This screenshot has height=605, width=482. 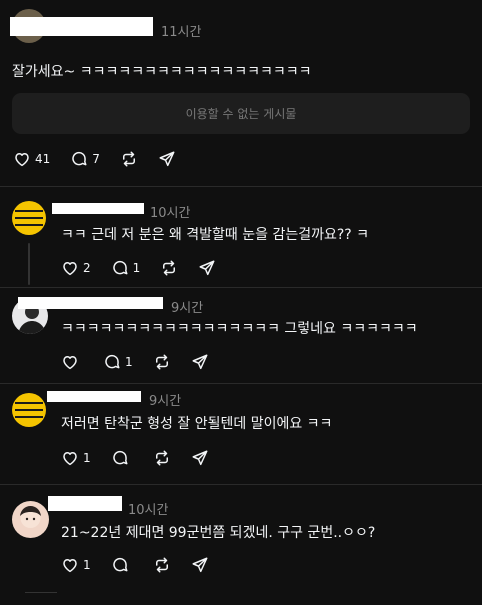 What do you see at coordinates (215, 235) in the screenshot?
I see `reply-text: ㅋㅋ 근데 저 분은 왜 격발할때 눈을 감는걸까요?? ㅋ` at bounding box center [215, 235].